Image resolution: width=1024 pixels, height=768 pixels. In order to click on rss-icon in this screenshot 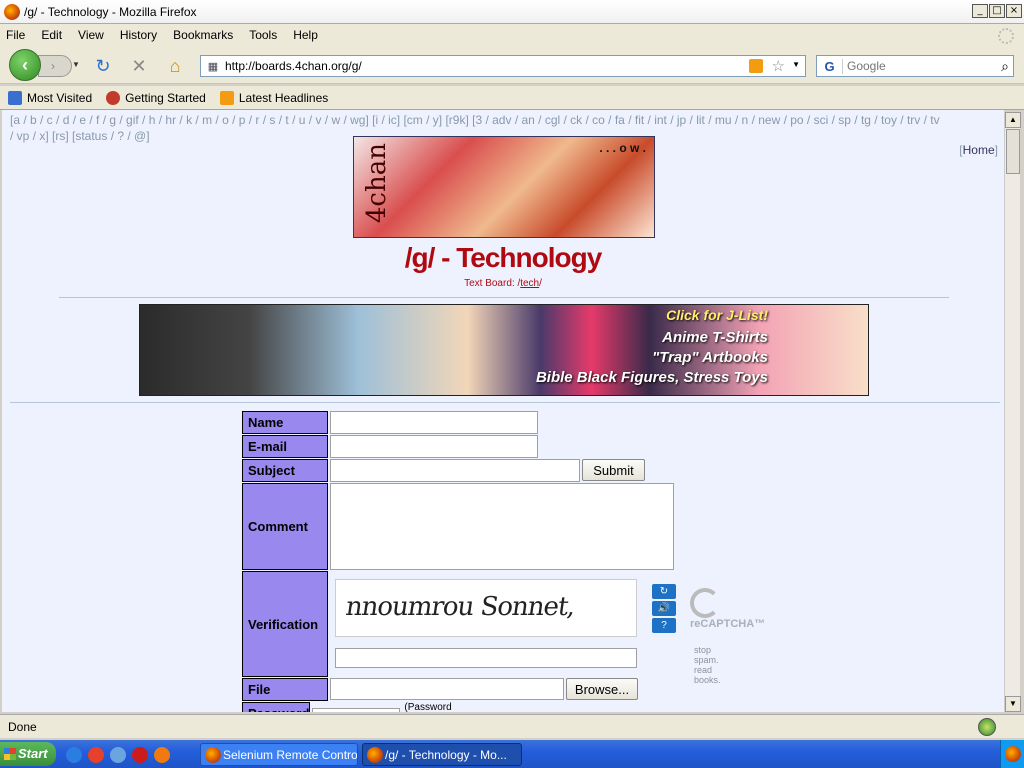, I will do `click(756, 66)`.